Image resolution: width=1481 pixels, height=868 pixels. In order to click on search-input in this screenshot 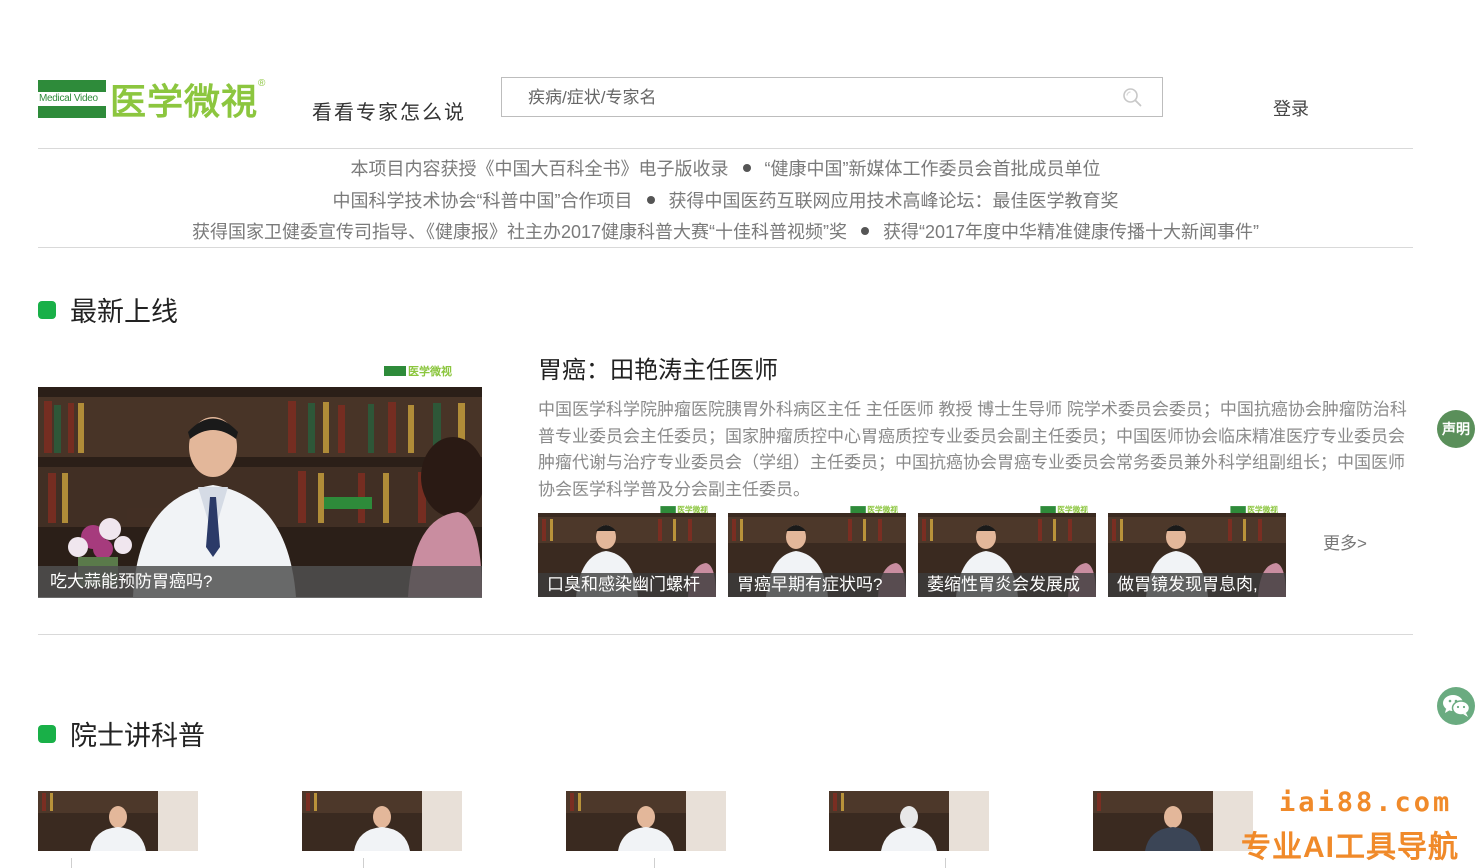, I will do `click(808, 98)`.